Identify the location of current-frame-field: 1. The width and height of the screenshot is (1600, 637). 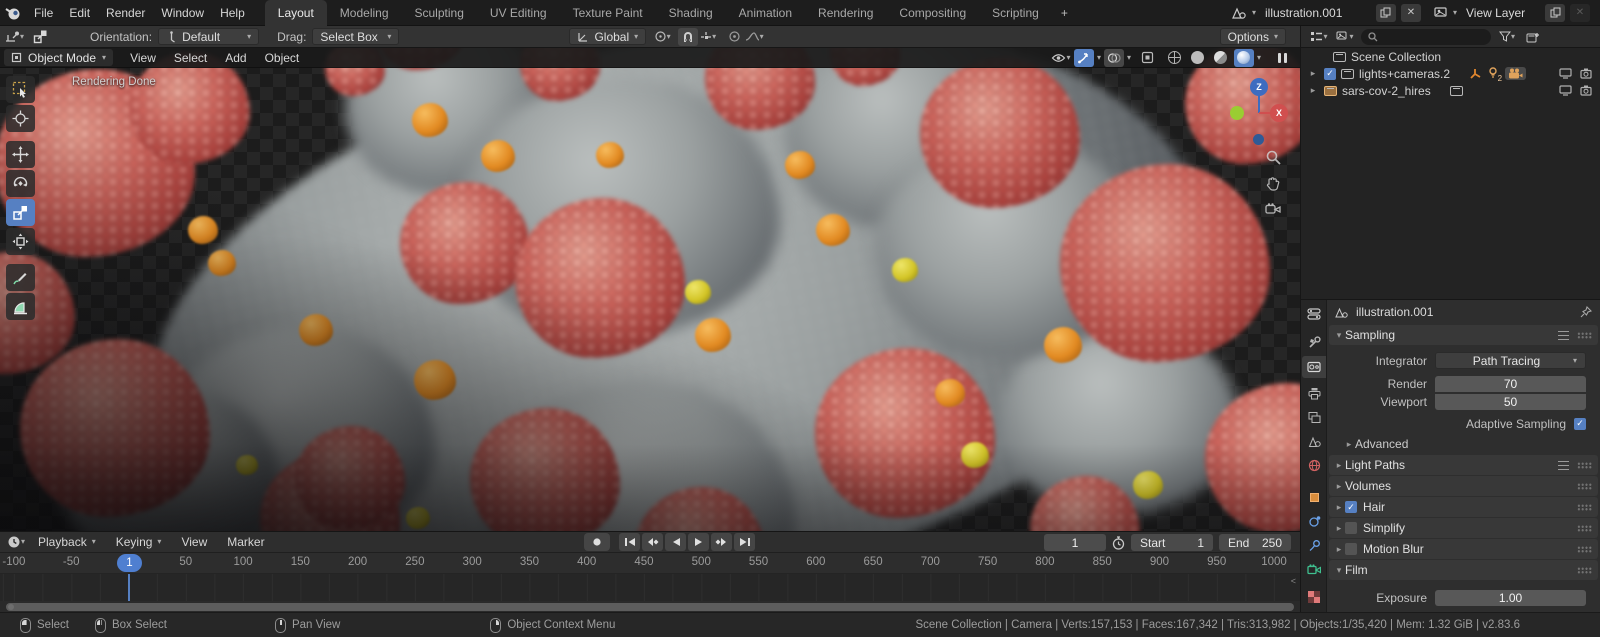
(1075, 542).